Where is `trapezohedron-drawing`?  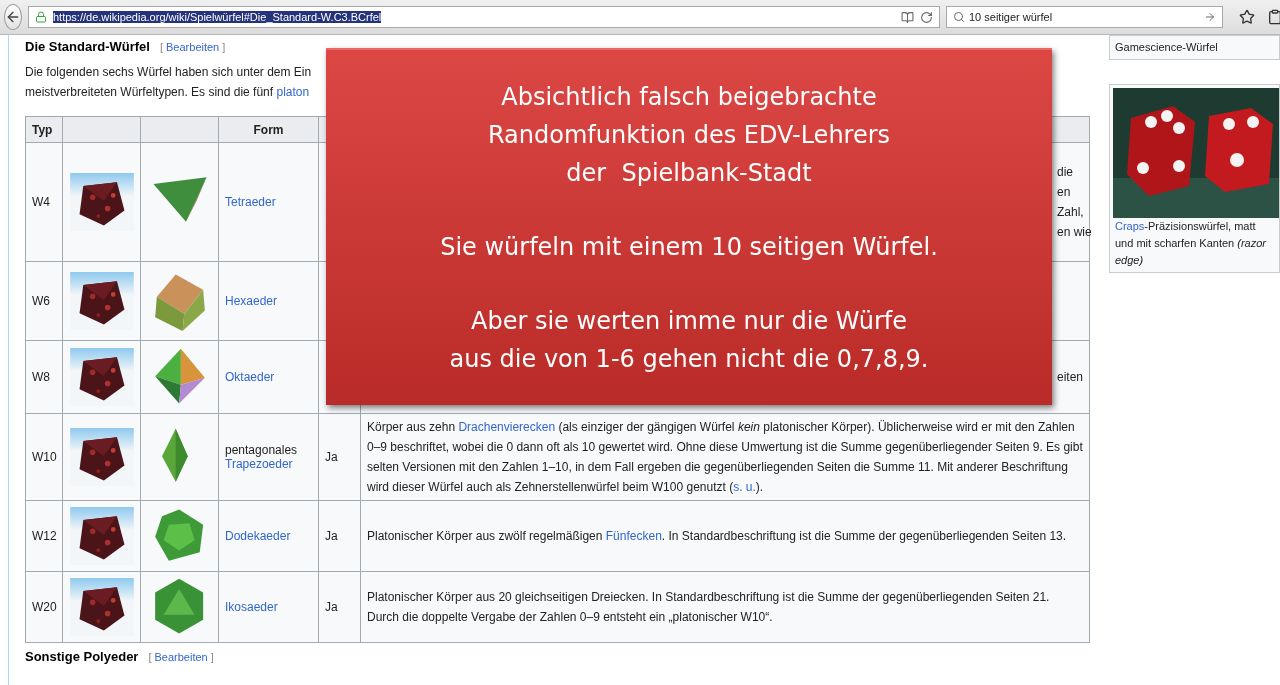
trapezohedron-drawing is located at coordinates (174, 455).